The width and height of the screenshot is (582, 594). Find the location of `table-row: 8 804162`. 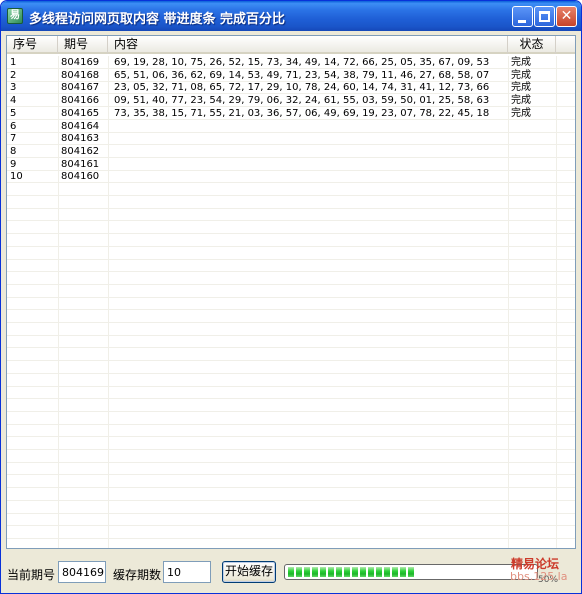

table-row: 8 804162 is located at coordinates (291, 151).